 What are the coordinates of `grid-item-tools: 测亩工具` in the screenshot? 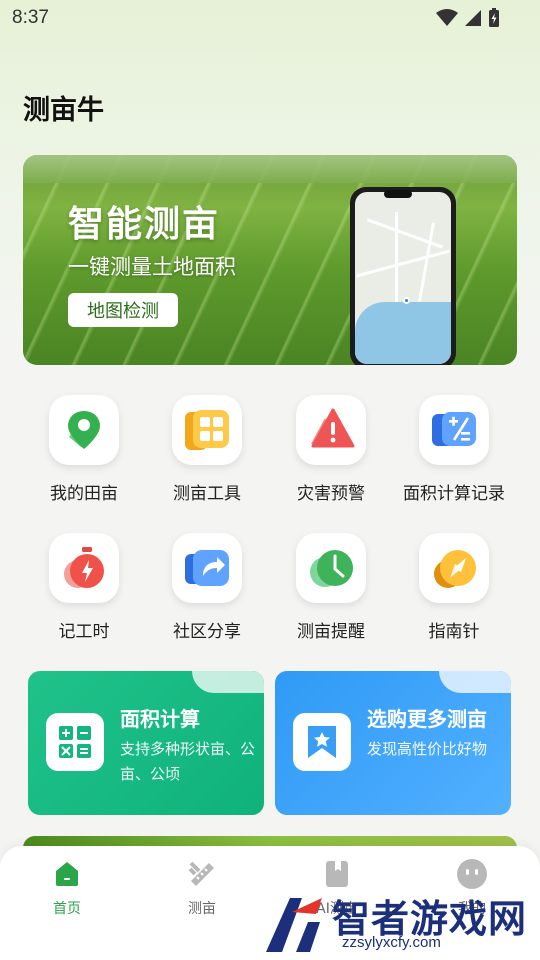 It's located at (207, 449).